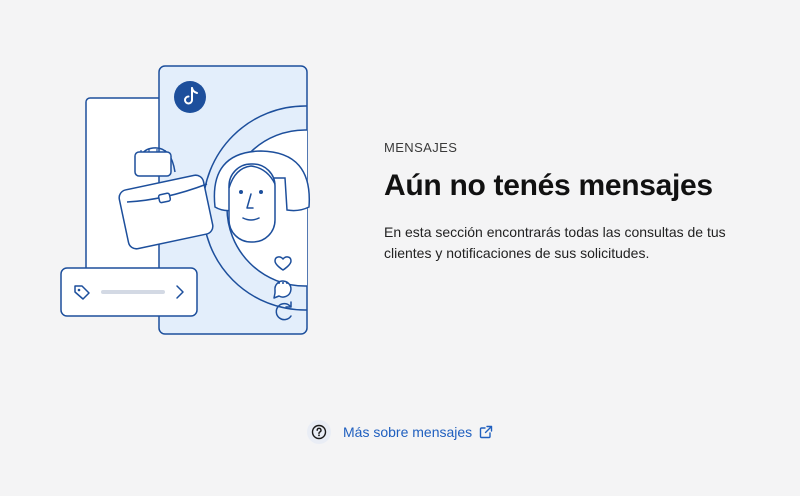 The width and height of the screenshot is (800, 496). What do you see at coordinates (282, 289) in the screenshot?
I see `comment-icon` at bounding box center [282, 289].